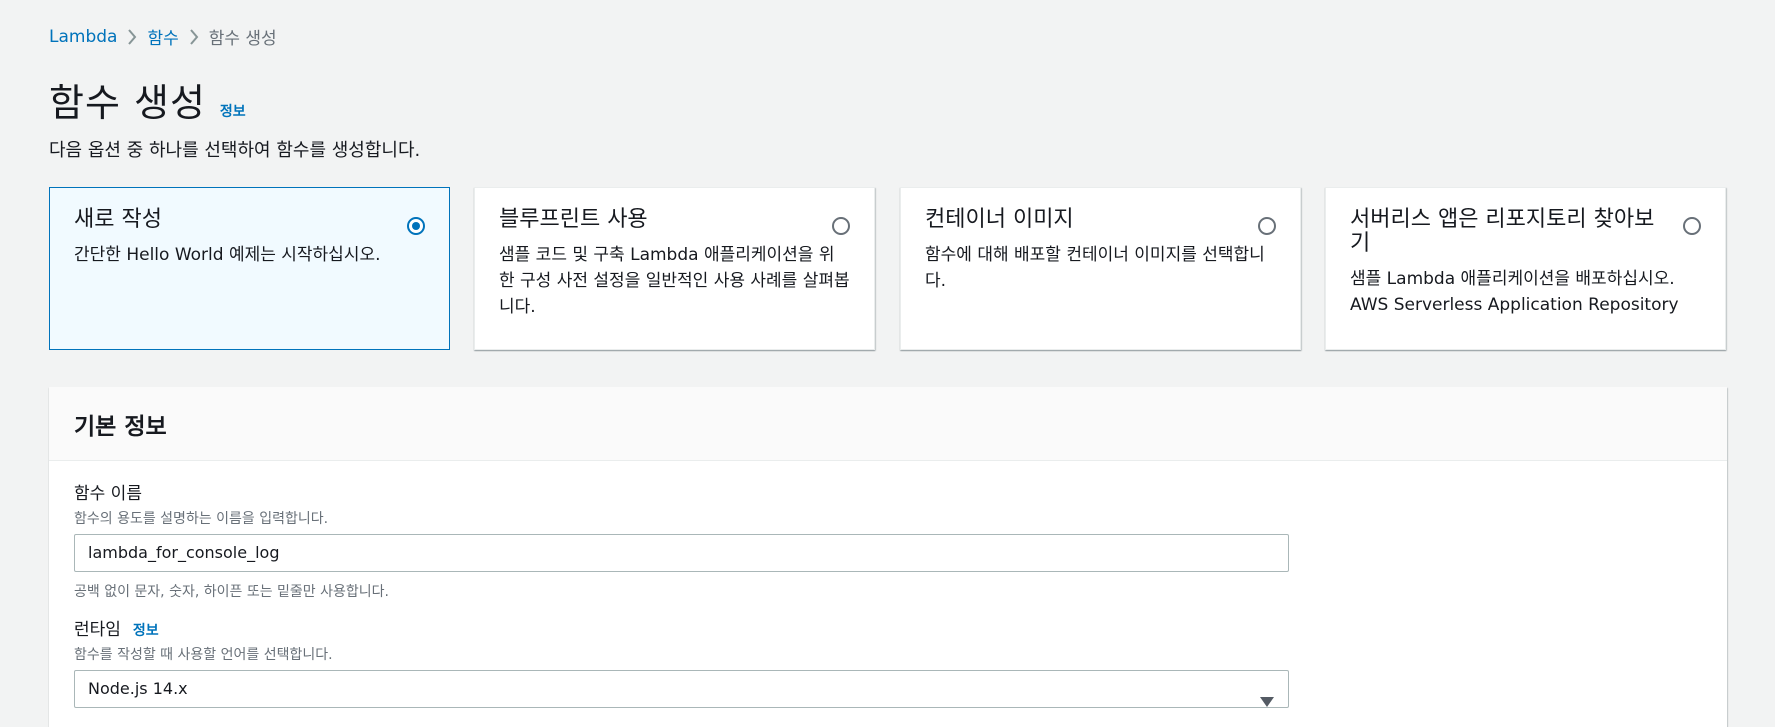 This screenshot has width=1775, height=727. Describe the element at coordinates (201, 519) in the screenshot. I see `function-name-description: 함수의 용도를 설명하는 이름을 입력합니다.` at that location.